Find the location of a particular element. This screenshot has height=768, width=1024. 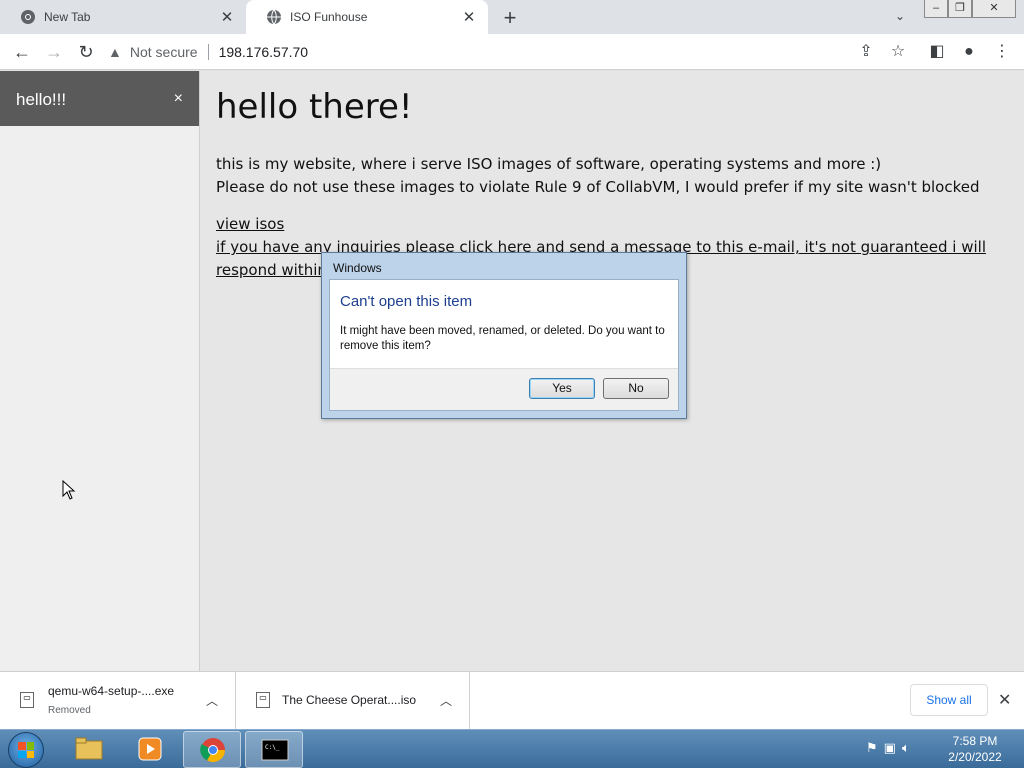

back-arrow-icon: ← is located at coordinates (22, 52).